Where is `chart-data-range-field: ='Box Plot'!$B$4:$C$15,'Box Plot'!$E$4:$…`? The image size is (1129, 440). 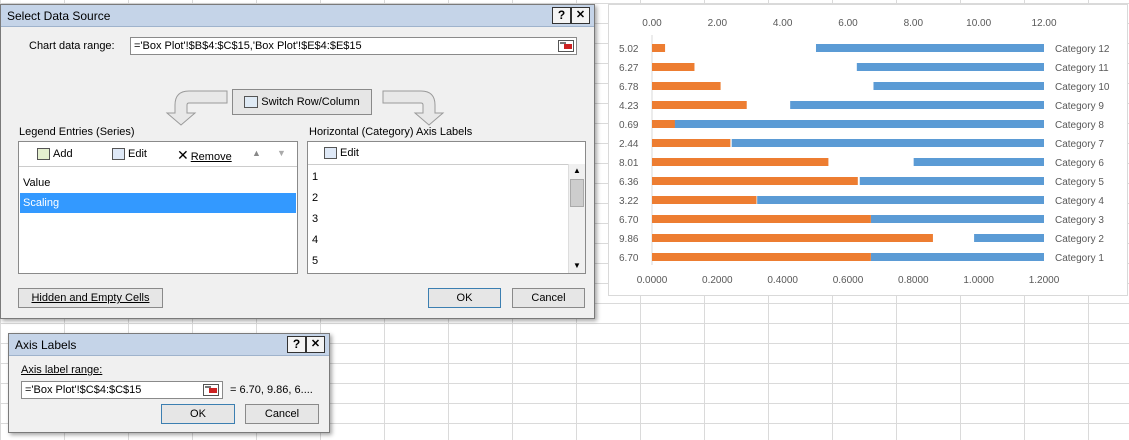 chart-data-range-field: ='Box Plot'!$B$4:$C$15,'Box Plot'!$E$4:$… is located at coordinates (353, 46).